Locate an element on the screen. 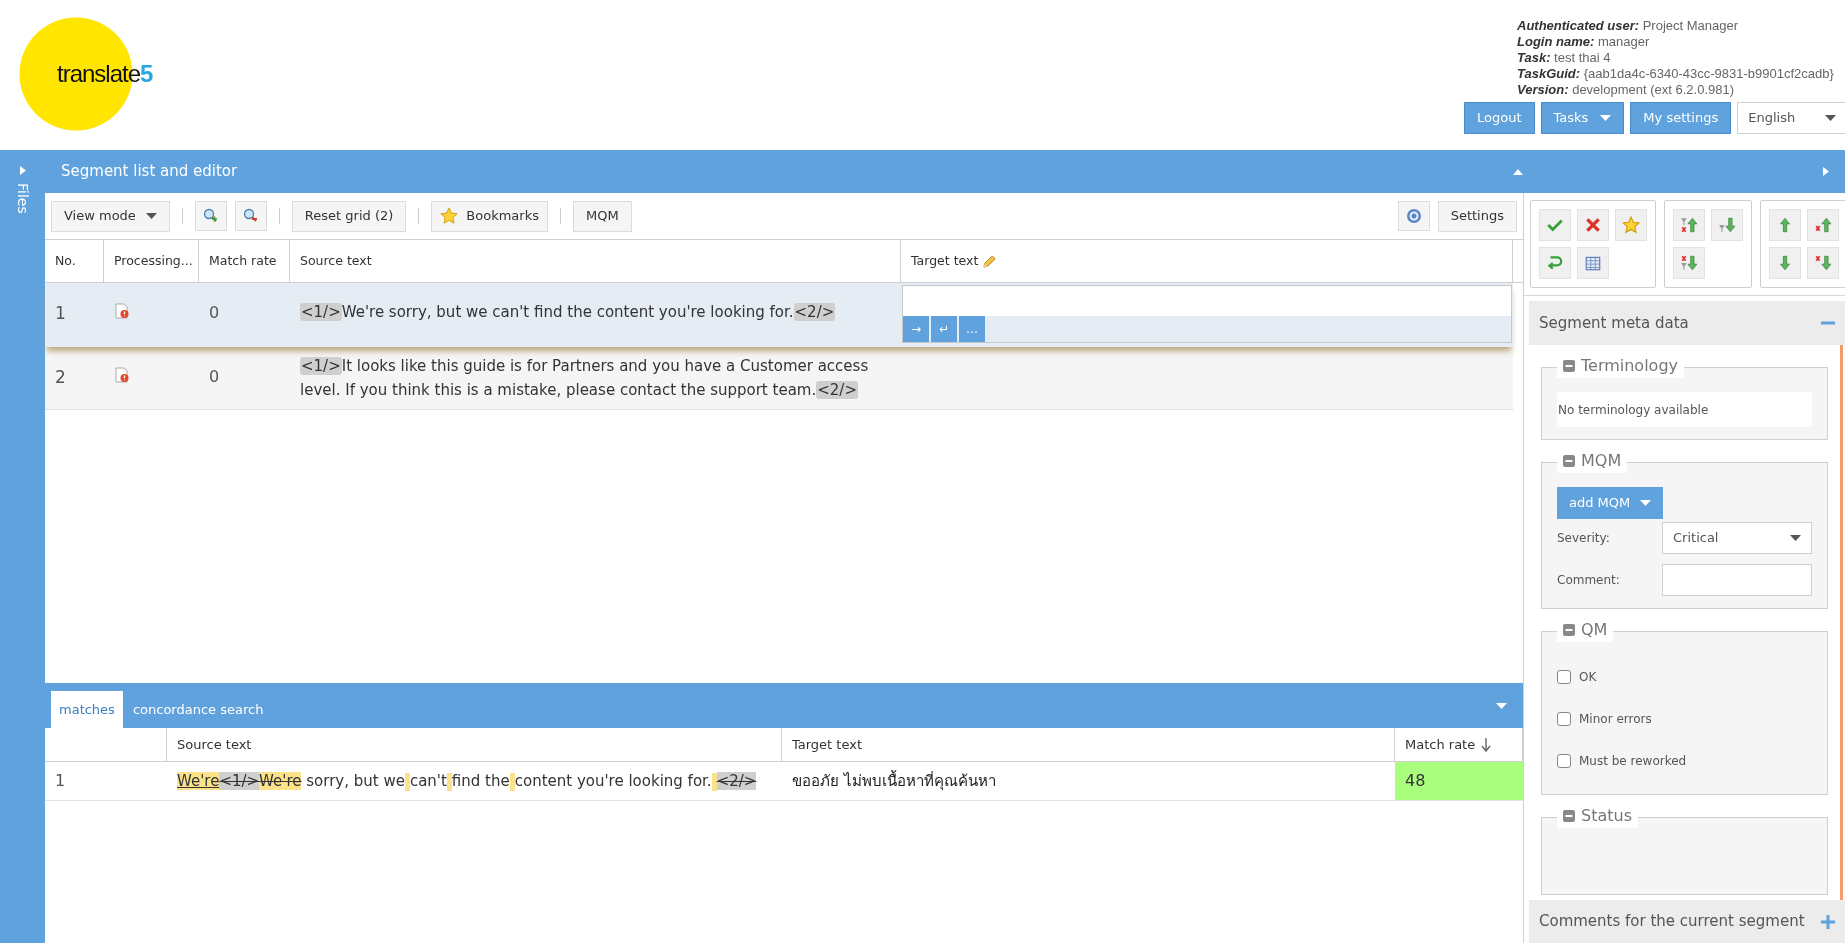 This screenshot has height=943, width=1845. close-icon is located at coordinates (1593, 225).